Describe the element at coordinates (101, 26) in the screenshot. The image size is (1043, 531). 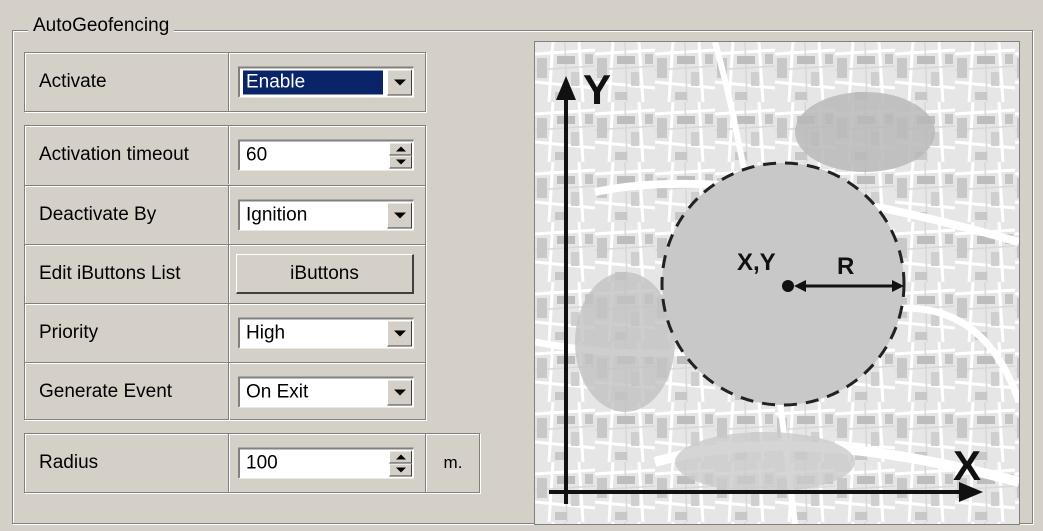
I see `group-title: AutoGeofencing` at that location.